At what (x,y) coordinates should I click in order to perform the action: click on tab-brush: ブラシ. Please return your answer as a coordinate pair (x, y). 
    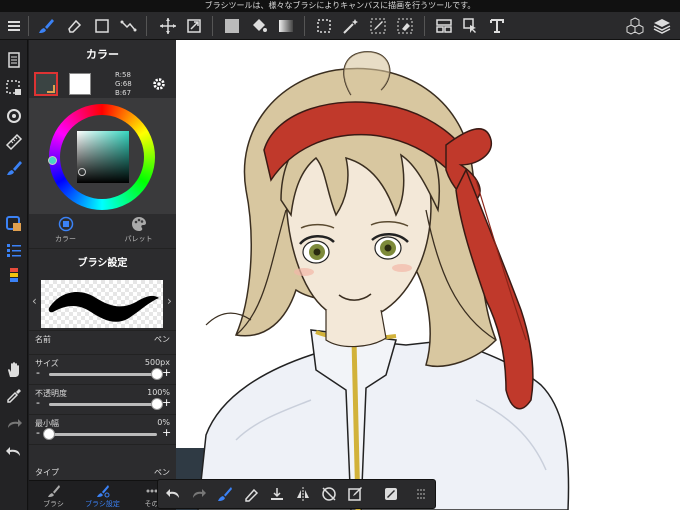
    Looking at the image, I should click on (53, 496).